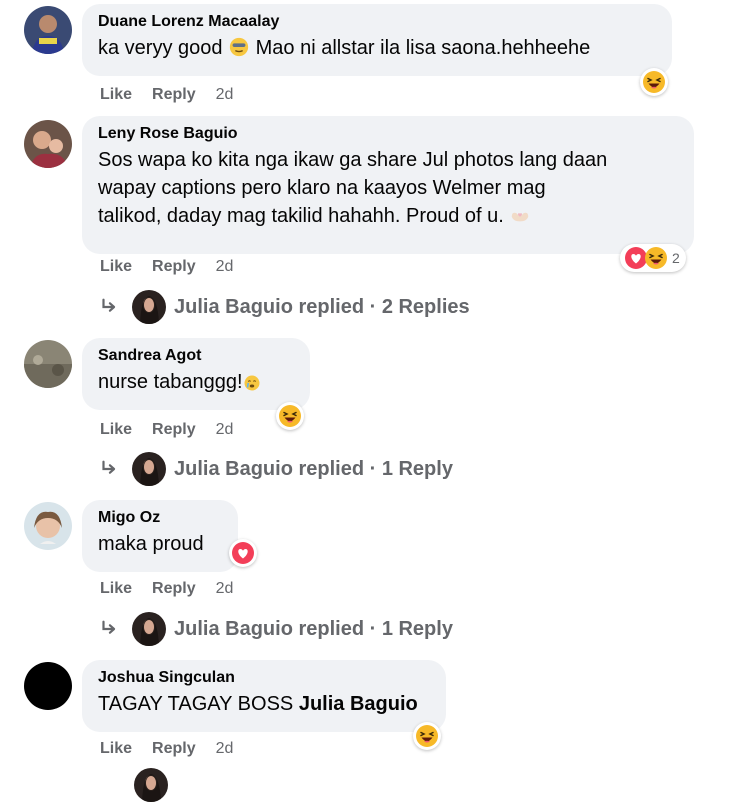 Image resolution: width=750 pixels, height=802 pixels. Describe the element at coordinates (252, 383) in the screenshot. I see `crying-emoji-icon` at that location.